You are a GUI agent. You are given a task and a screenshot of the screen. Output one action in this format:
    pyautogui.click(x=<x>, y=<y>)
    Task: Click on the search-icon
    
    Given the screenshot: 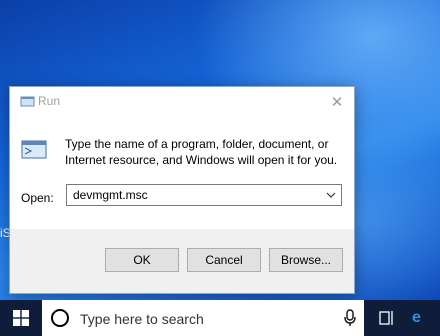 What is the action you would take?
    pyautogui.click(x=60, y=318)
    